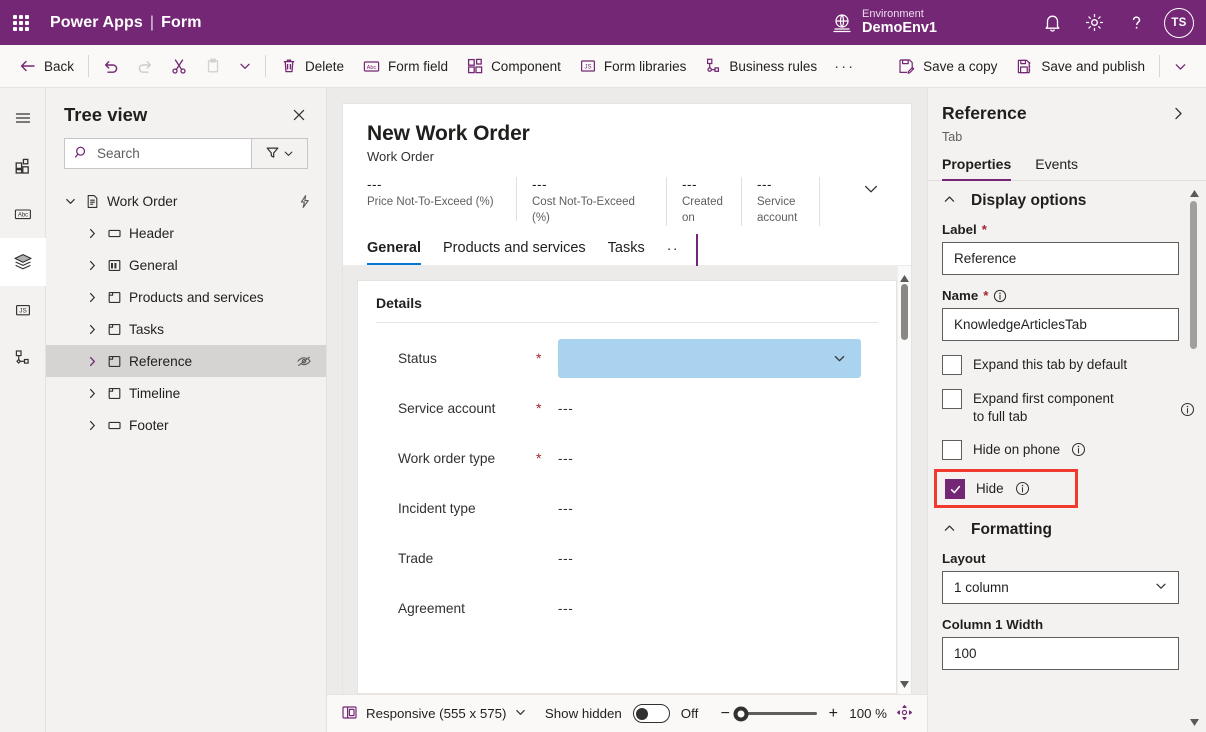  What do you see at coordinates (213, 66) in the screenshot?
I see `clipboard-icon` at bounding box center [213, 66].